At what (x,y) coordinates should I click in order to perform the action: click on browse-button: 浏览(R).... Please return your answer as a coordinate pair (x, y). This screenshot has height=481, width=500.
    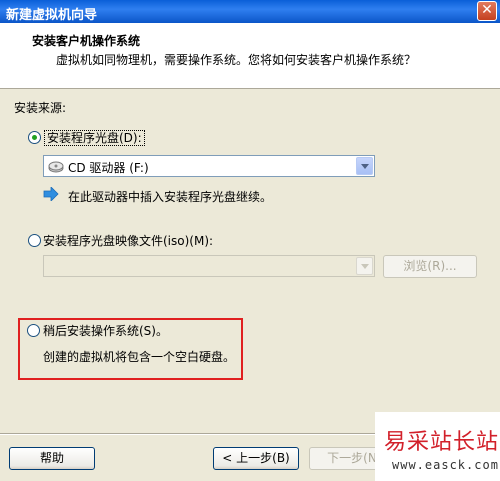
    Looking at the image, I should click on (430, 266).